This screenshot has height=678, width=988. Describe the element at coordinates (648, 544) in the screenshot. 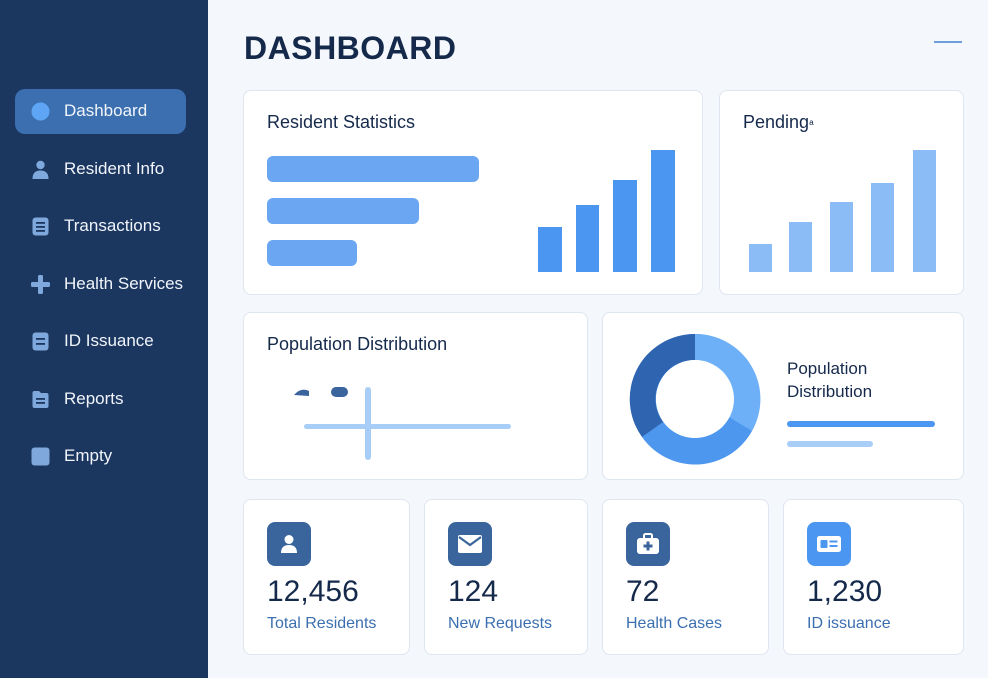

I see `medical-bag-icon` at that location.